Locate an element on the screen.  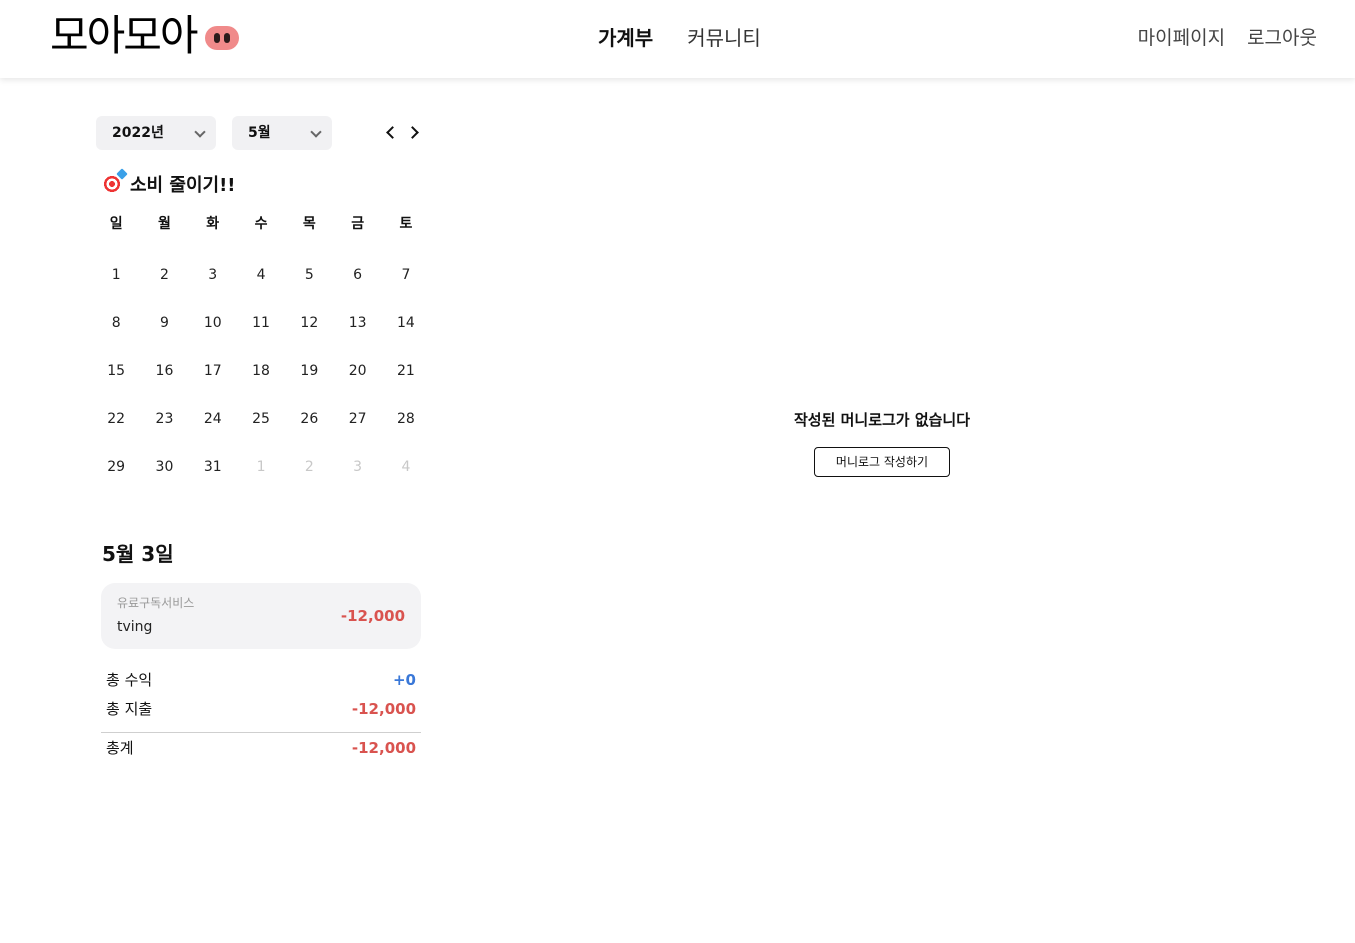
entry-amount: -12,000 is located at coordinates (372, 616).